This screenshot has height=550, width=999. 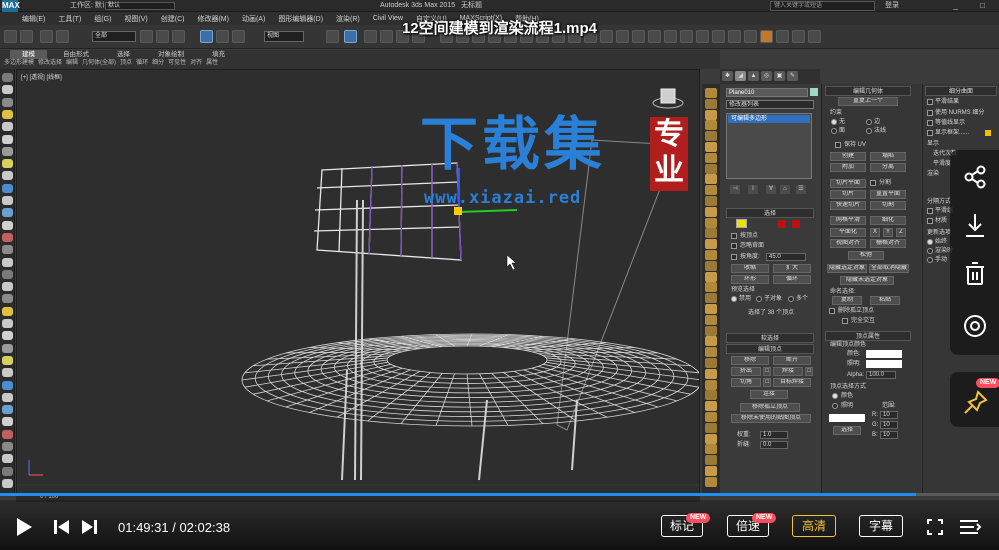 What do you see at coordinates (848, 205) in the screenshot?
I see `quickslice-button: 快速切片` at bounding box center [848, 205].